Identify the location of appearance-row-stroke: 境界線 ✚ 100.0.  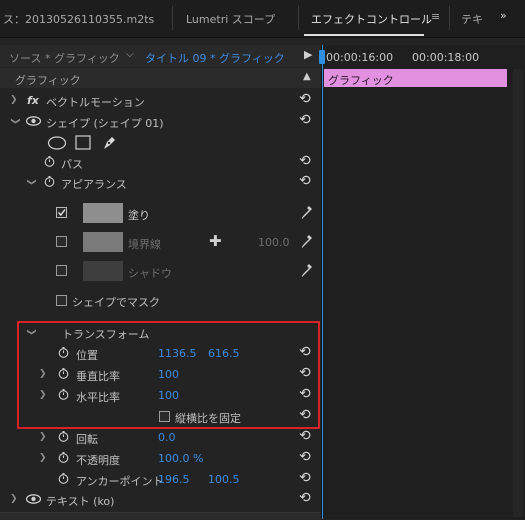
(160, 242).